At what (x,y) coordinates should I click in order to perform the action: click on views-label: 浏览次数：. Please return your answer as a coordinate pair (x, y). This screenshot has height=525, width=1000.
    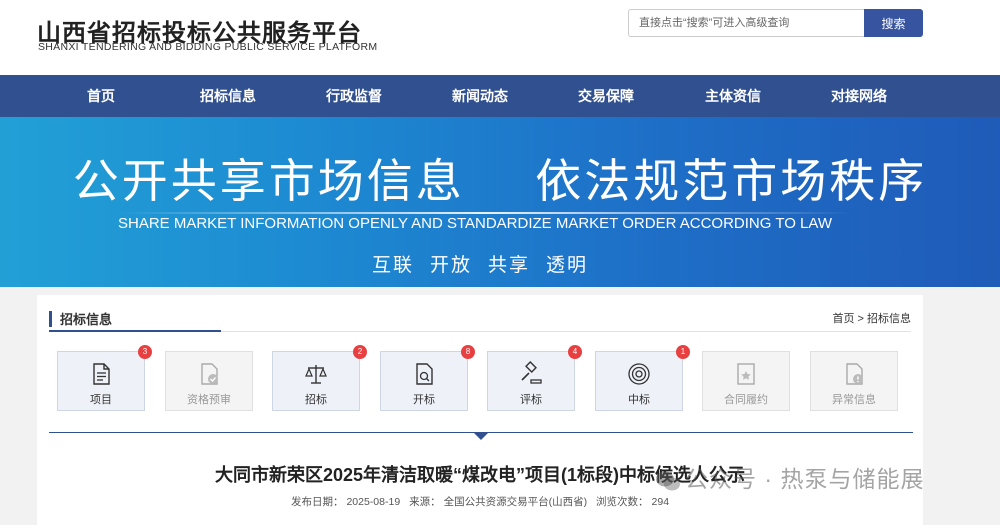
    Looking at the image, I should click on (622, 502).